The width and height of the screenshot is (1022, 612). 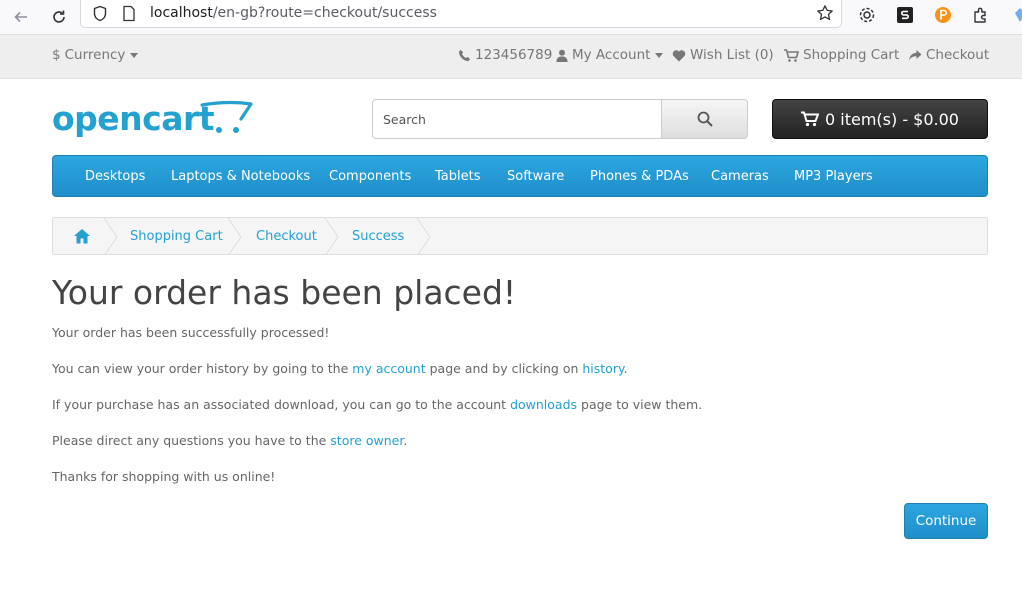 I want to click on currency-label: Currency, so click(x=95, y=55).